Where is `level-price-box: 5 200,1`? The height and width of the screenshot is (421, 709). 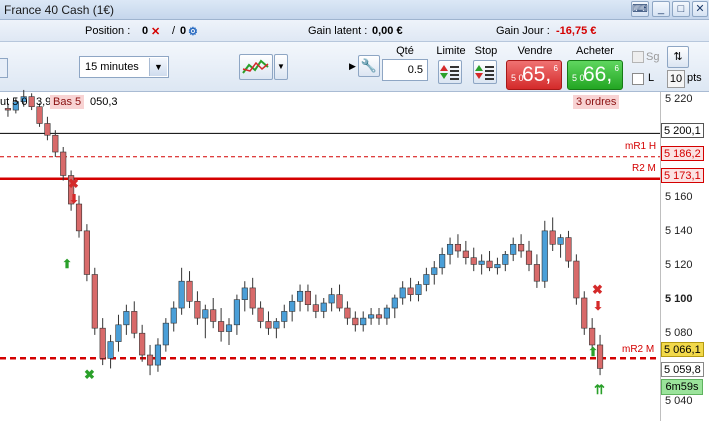 level-price-box: 5 200,1 is located at coordinates (682, 130).